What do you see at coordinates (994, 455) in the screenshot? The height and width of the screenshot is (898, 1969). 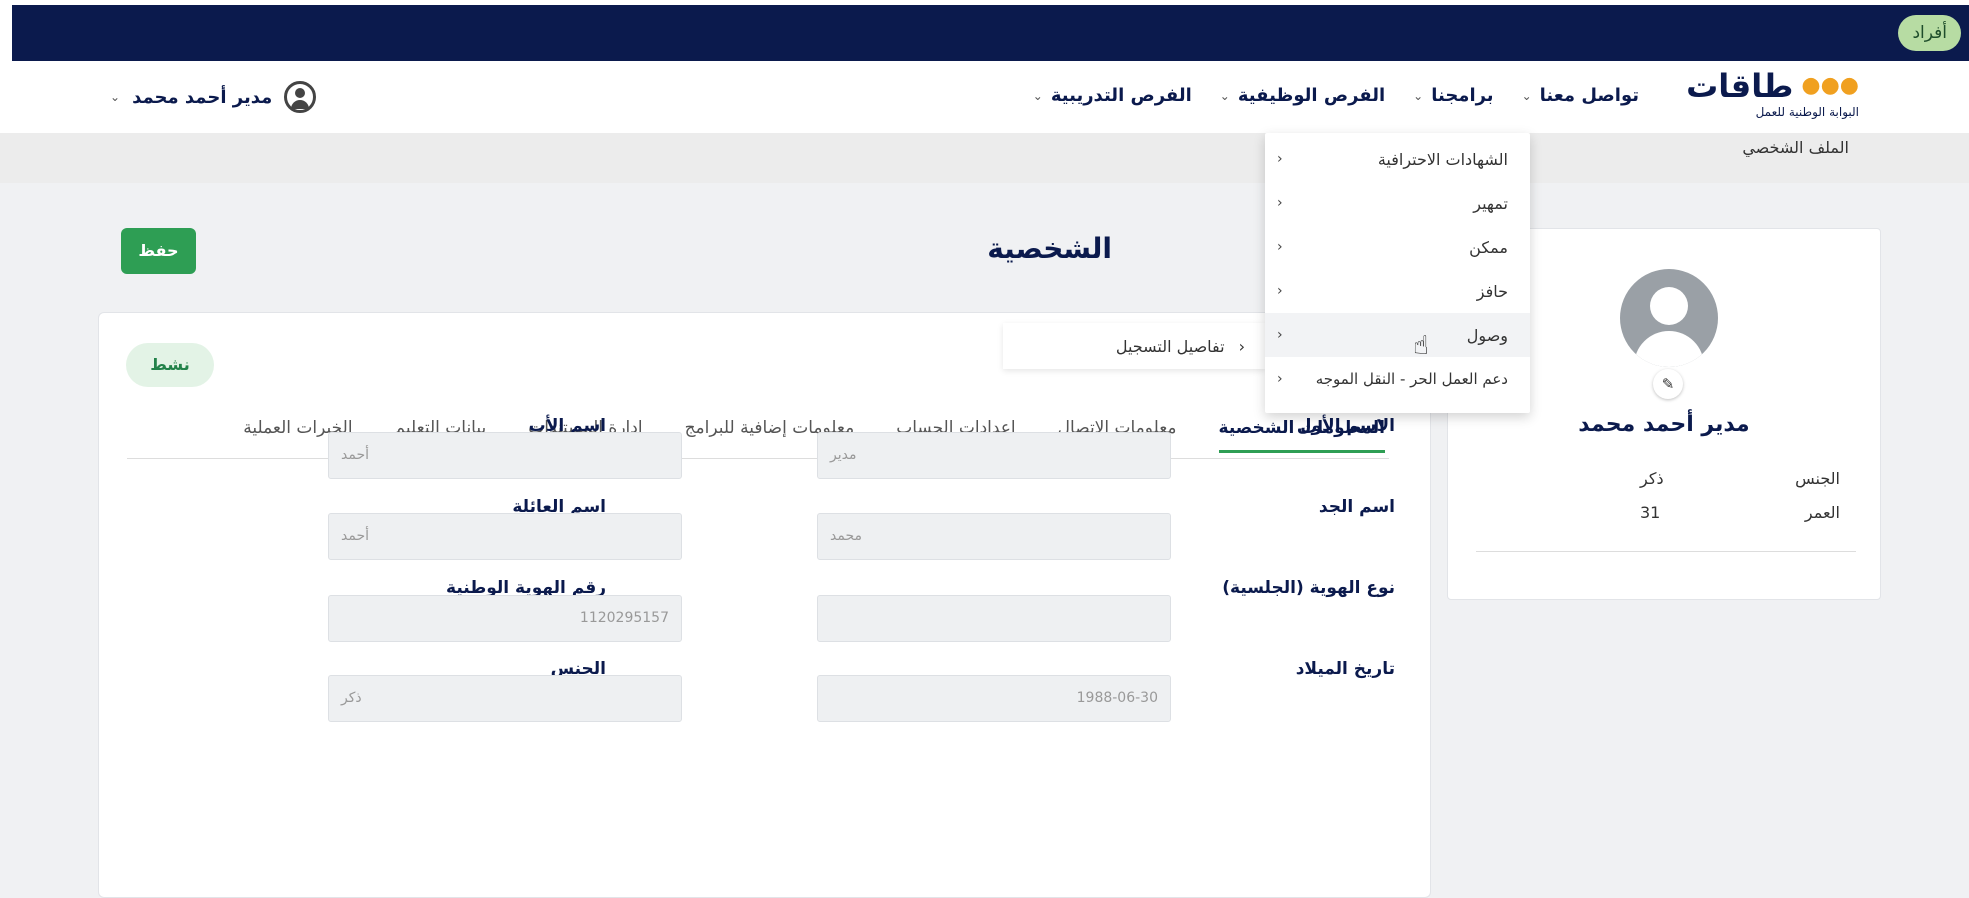 I see `first-name-field: مدير` at bounding box center [994, 455].